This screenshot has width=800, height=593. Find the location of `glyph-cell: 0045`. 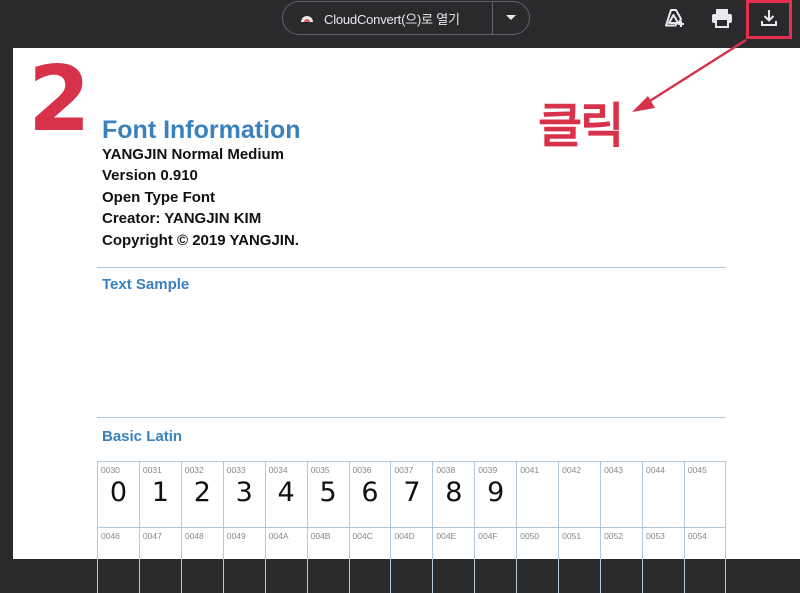

glyph-cell: 0045 is located at coordinates (704, 494).